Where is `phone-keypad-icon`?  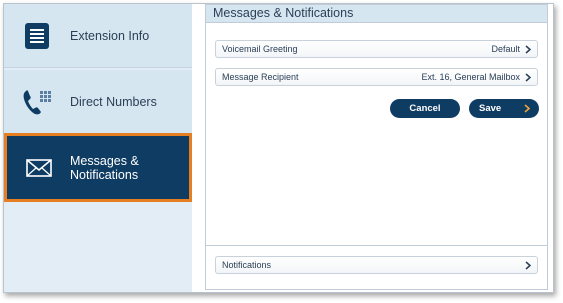 phone-keypad-icon is located at coordinates (37, 102).